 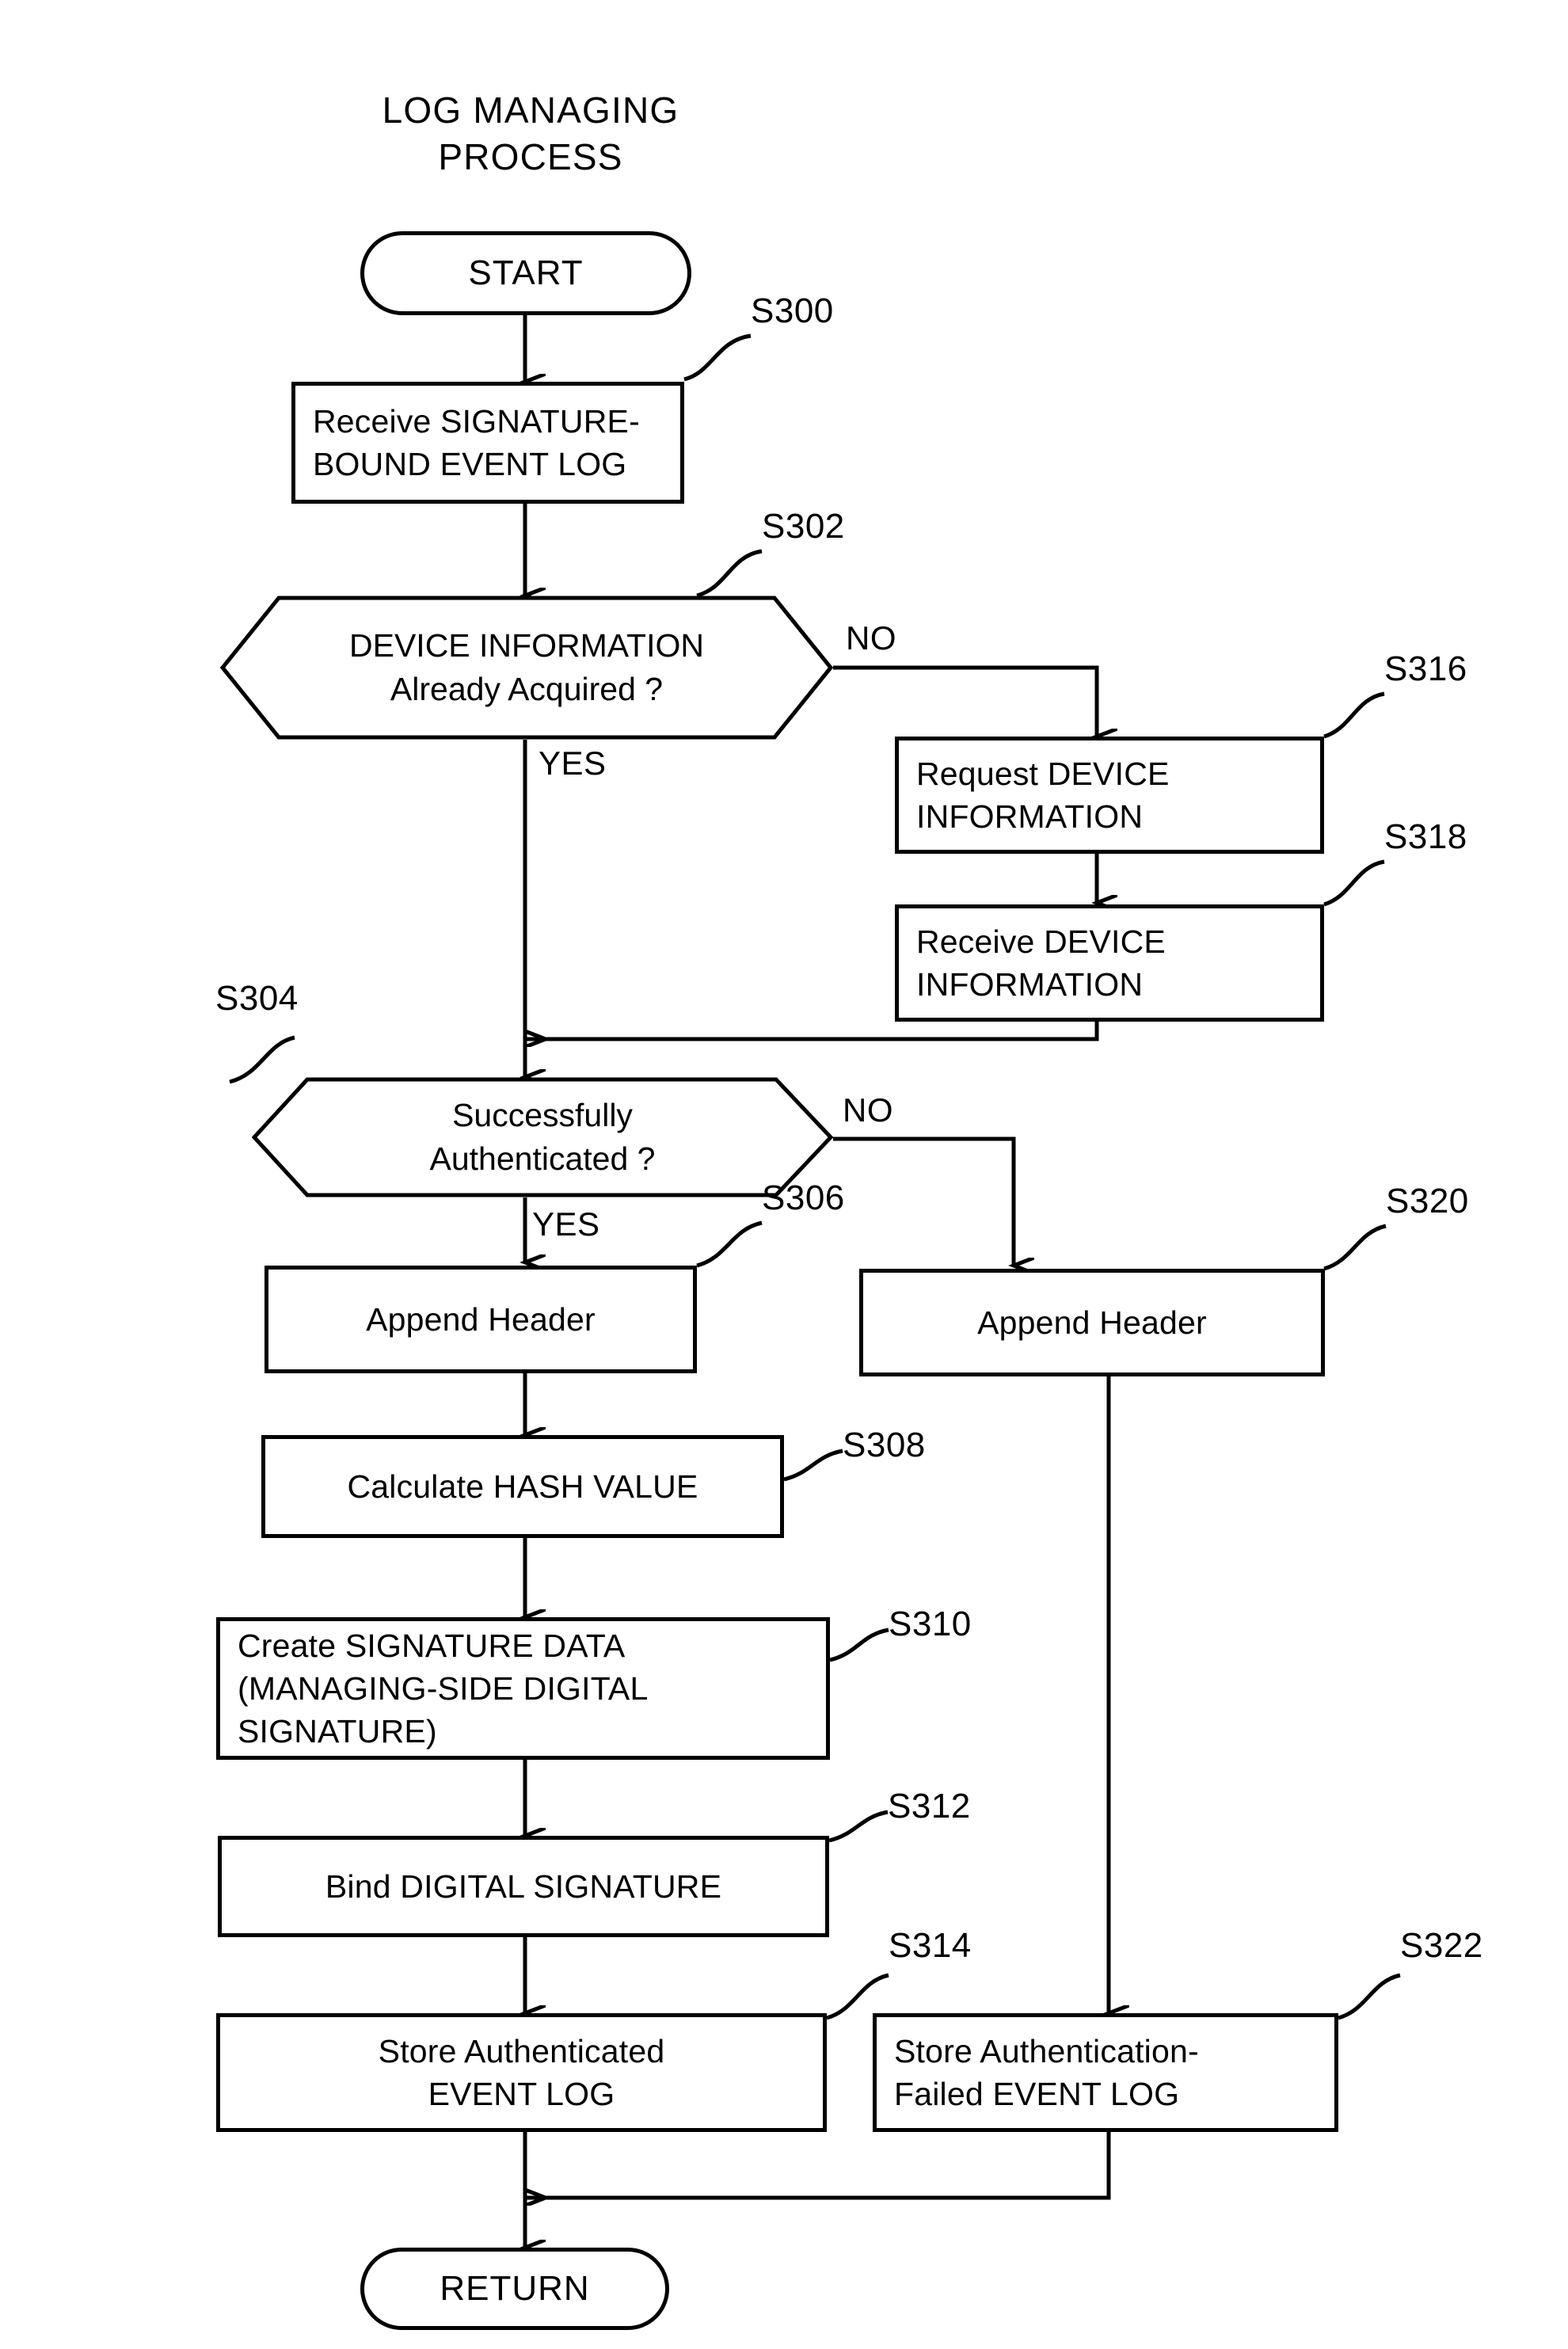 I want to click on step-ref-s322: S322, so click(x=1441, y=1946).